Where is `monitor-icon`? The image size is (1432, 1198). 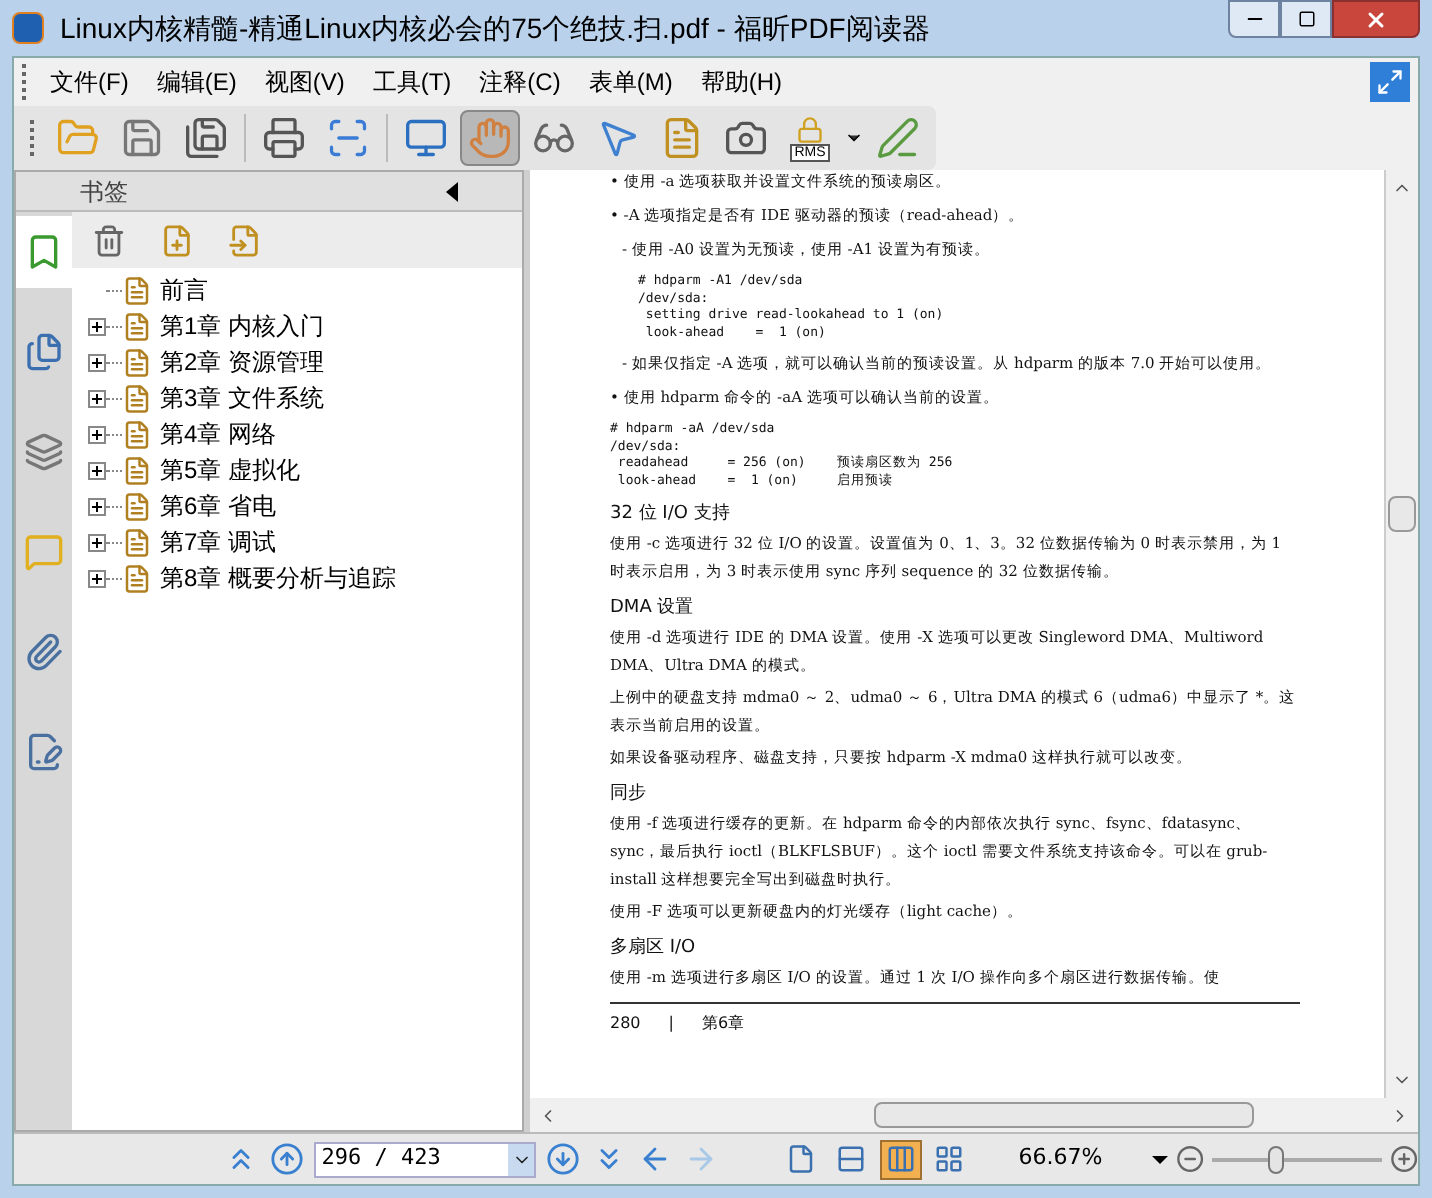 monitor-icon is located at coordinates (426, 138).